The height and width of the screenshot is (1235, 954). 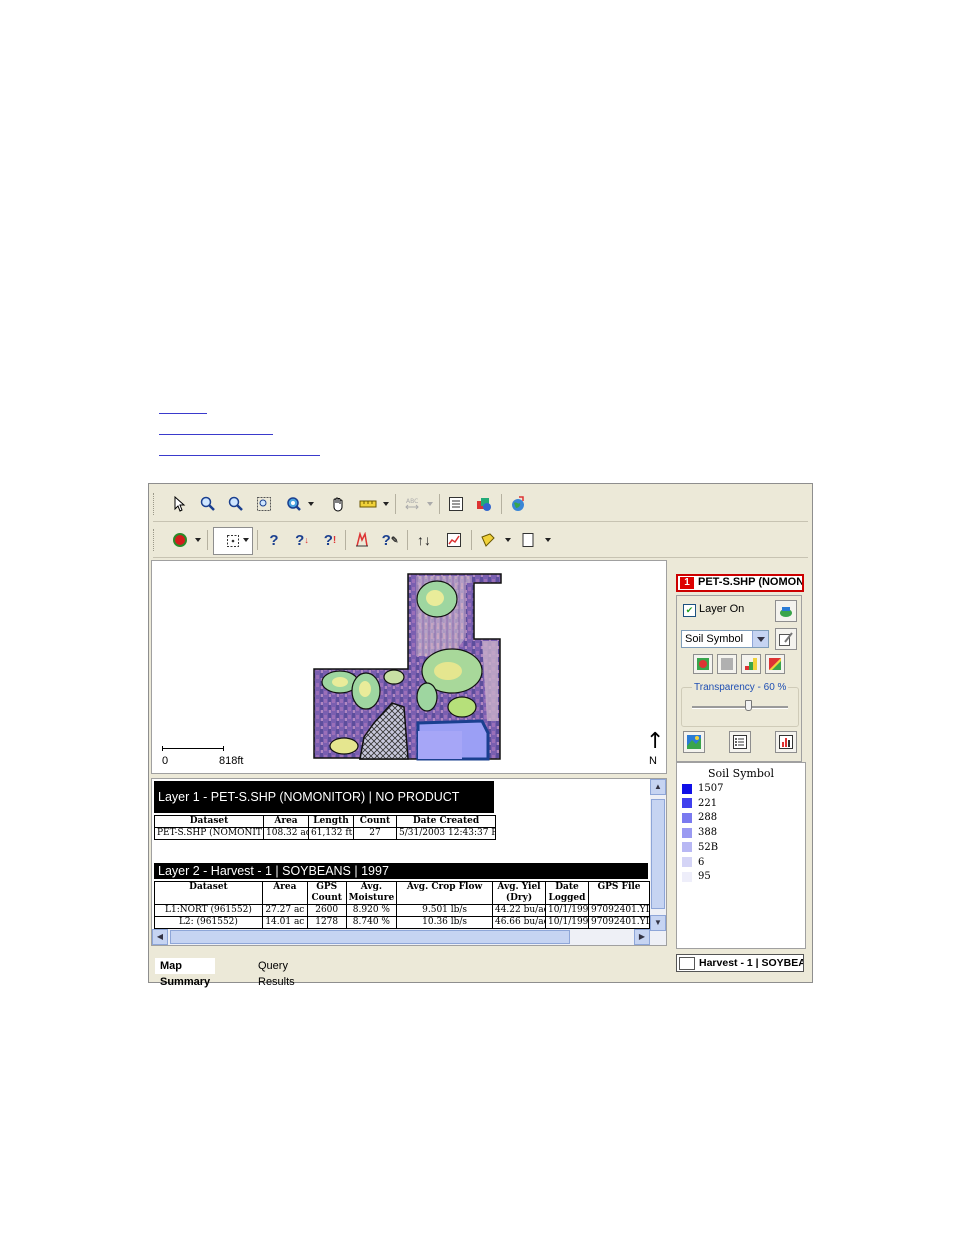 I want to click on list-icon, so click(x=740, y=742).